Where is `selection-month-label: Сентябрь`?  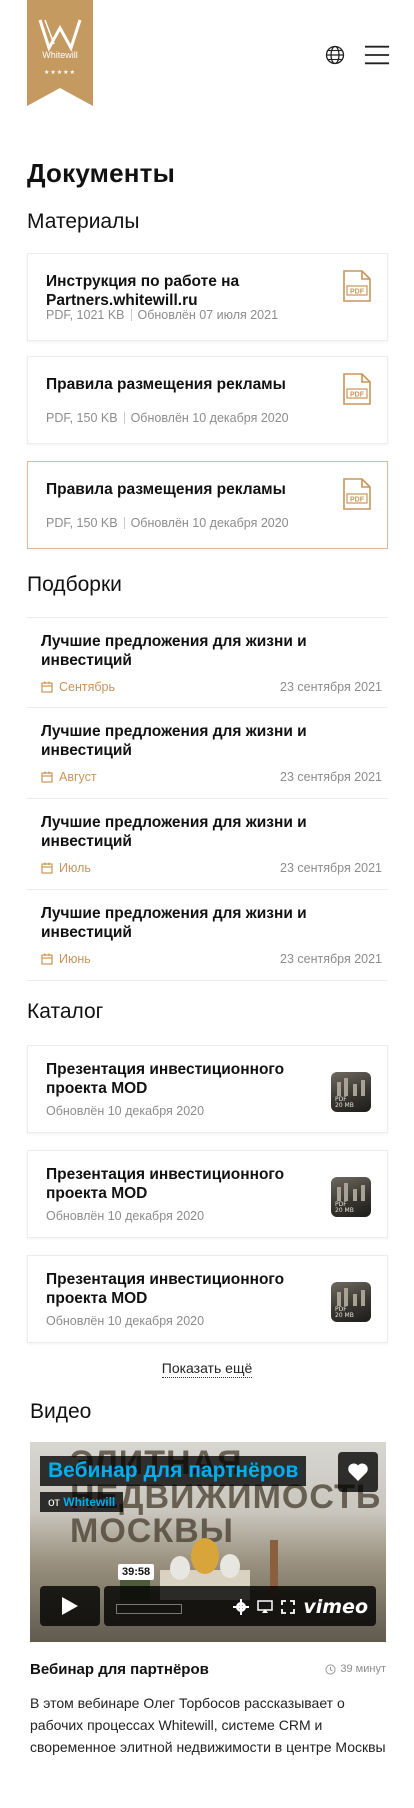 selection-month-label: Сентябрь is located at coordinates (87, 687).